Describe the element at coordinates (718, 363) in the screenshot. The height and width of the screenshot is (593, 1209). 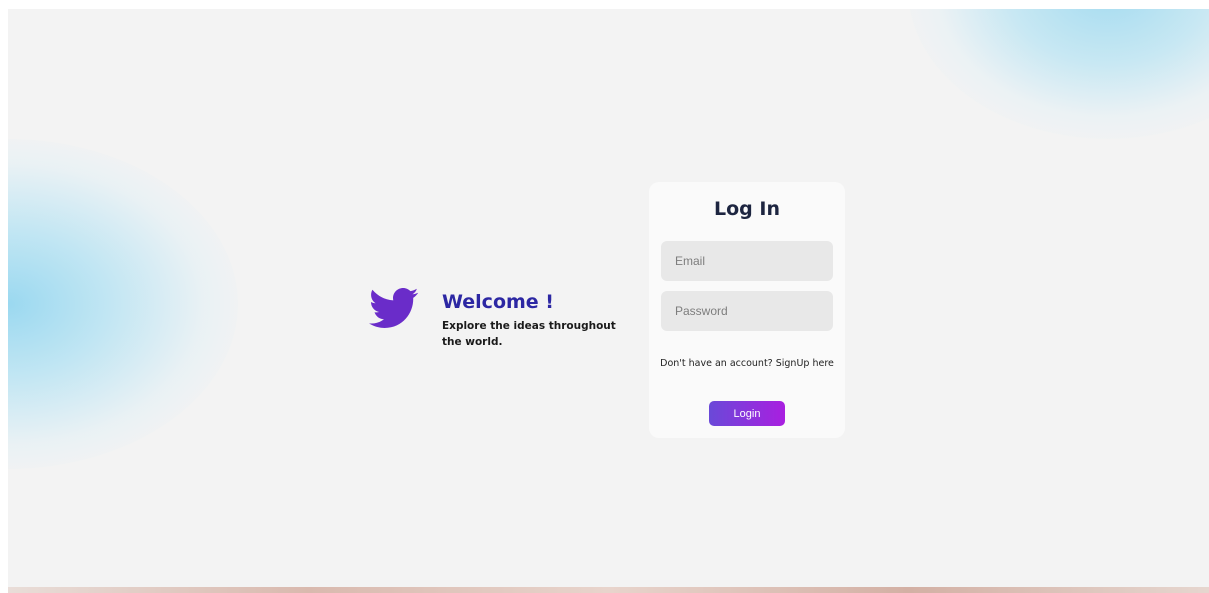
I see `signup-prompt: Don't have an account?` at that location.